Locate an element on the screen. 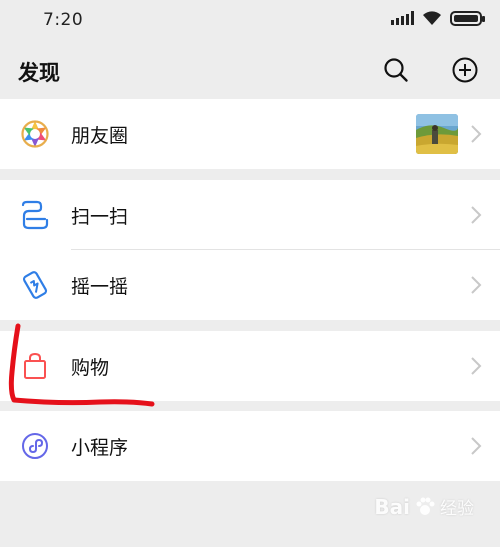 This screenshot has width=500, height=547. menu-item-mini-programs: 小程序 is located at coordinates (250, 446).